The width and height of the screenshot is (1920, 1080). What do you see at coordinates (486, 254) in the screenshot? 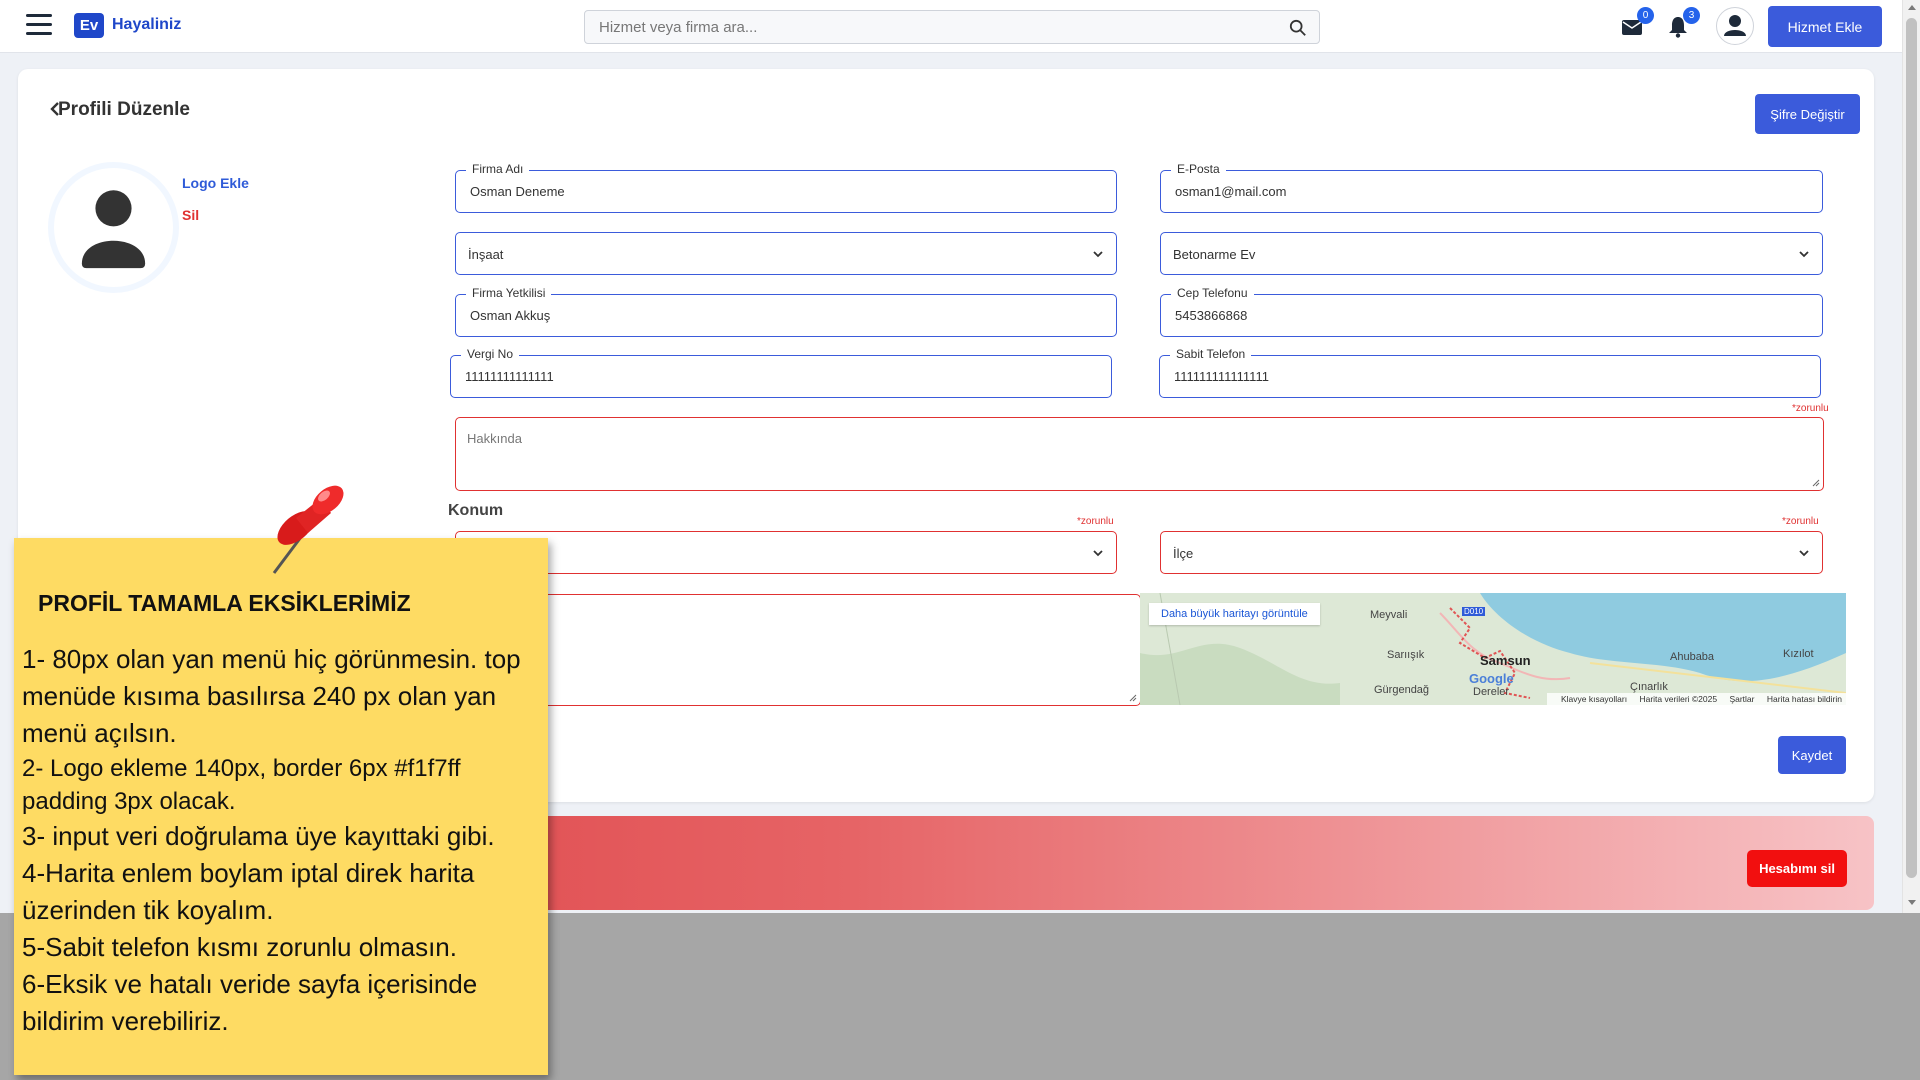
I see `category-value: İnşaat` at bounding box center [486, 254].